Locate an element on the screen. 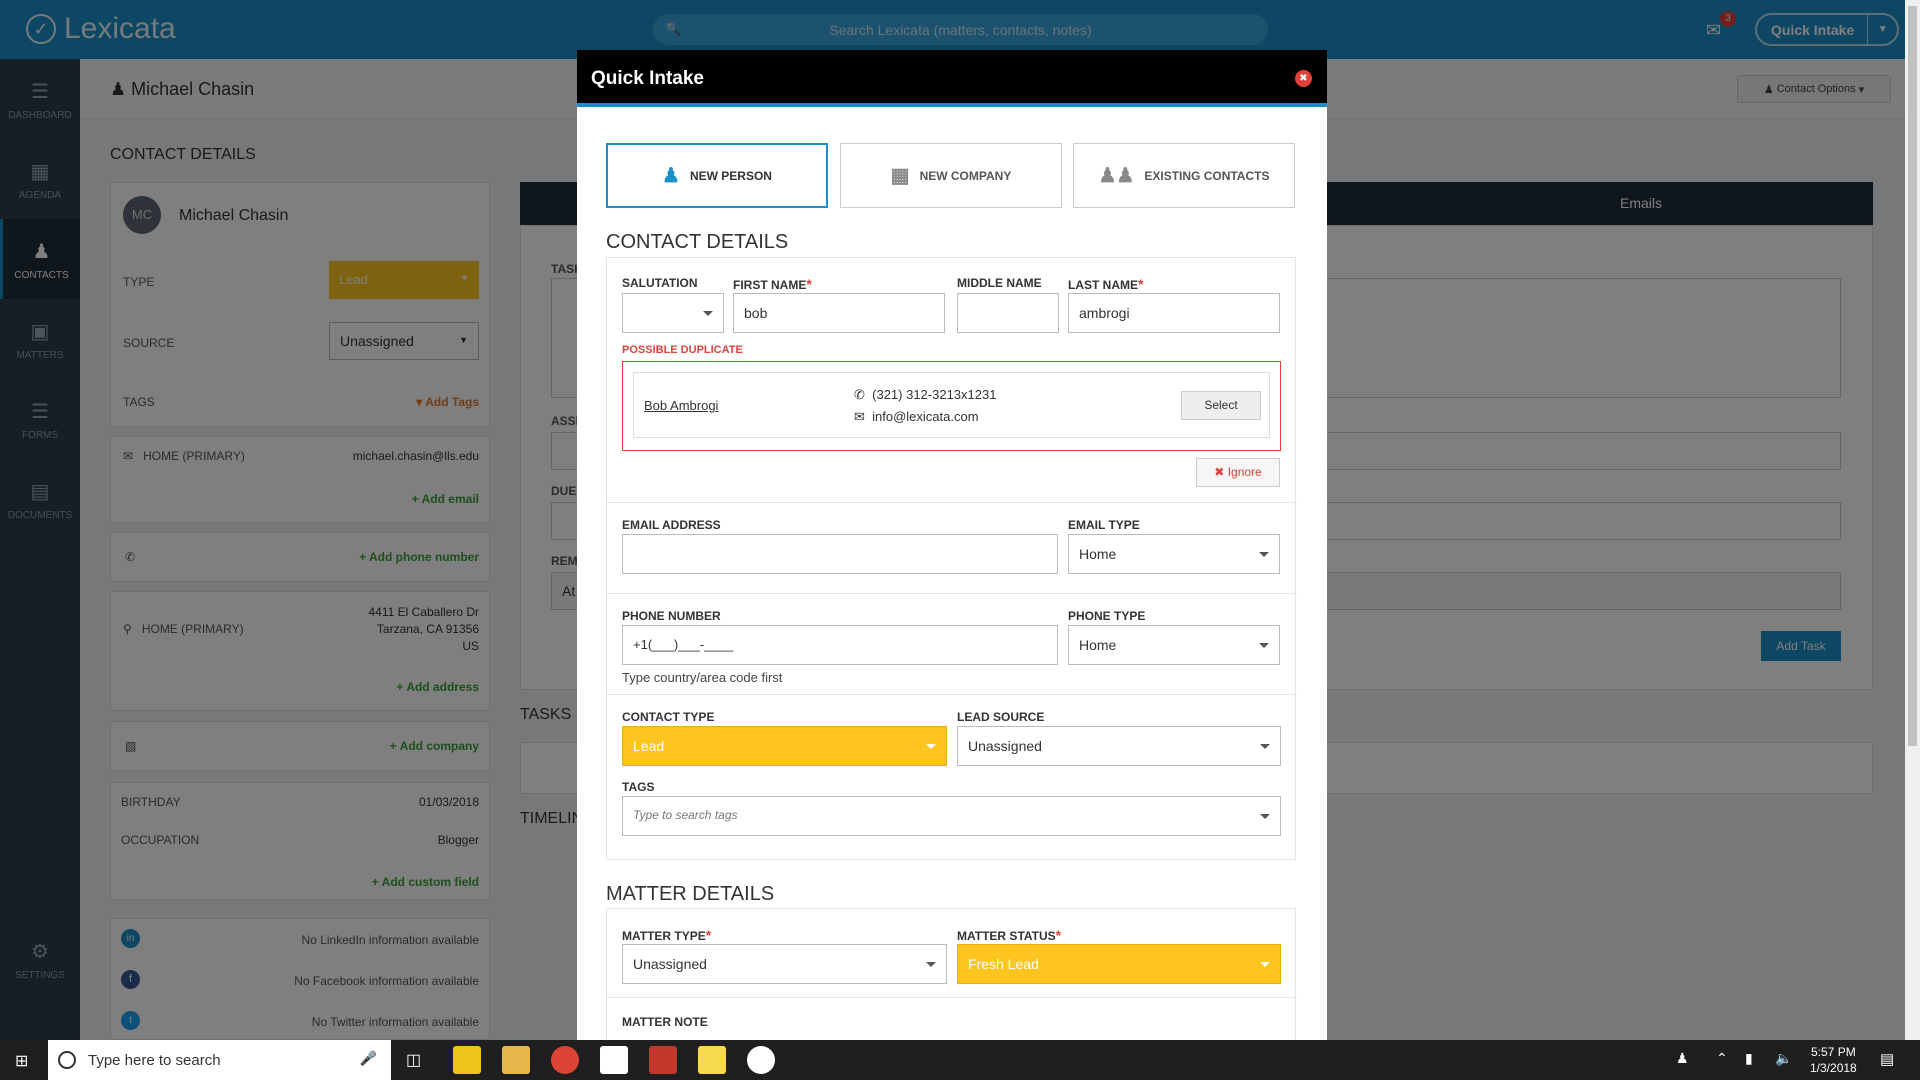 The height and width of the screenshot is (1080, 1920). phone-type-value: Home is located at coordinates (1098, 645).